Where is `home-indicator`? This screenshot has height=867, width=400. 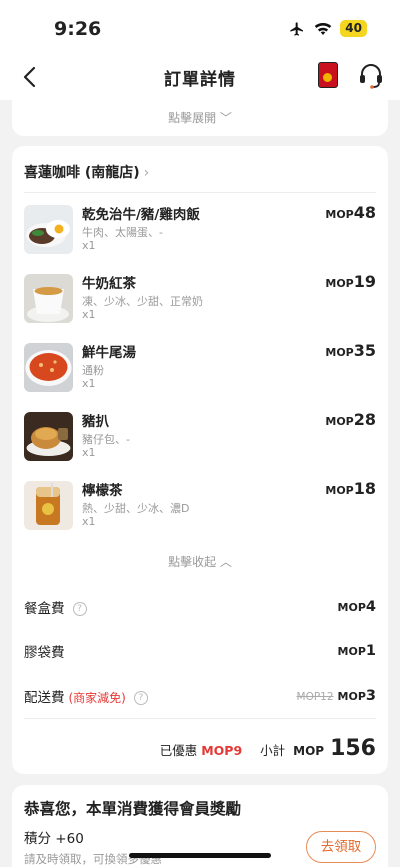 home-indicator is located at coordinates (200, 855).